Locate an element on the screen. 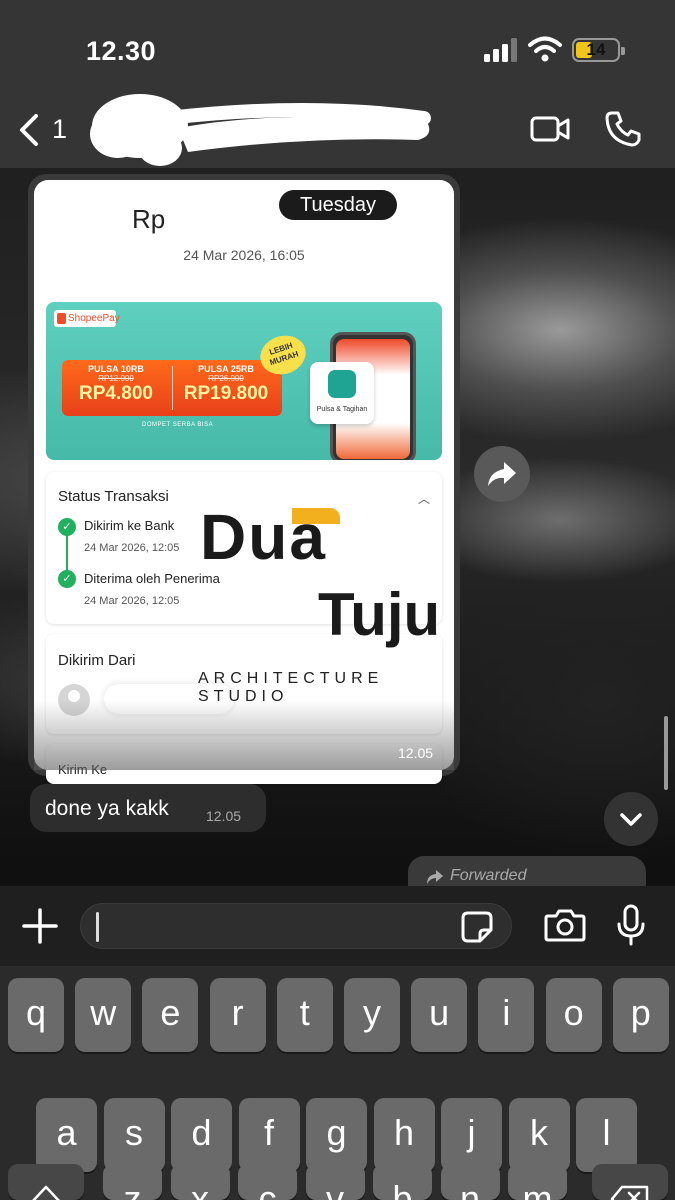  dua-tuju-watermark: Dua Tuju ARCHITECTURE STUDIO is located at coordinates (339, 602).